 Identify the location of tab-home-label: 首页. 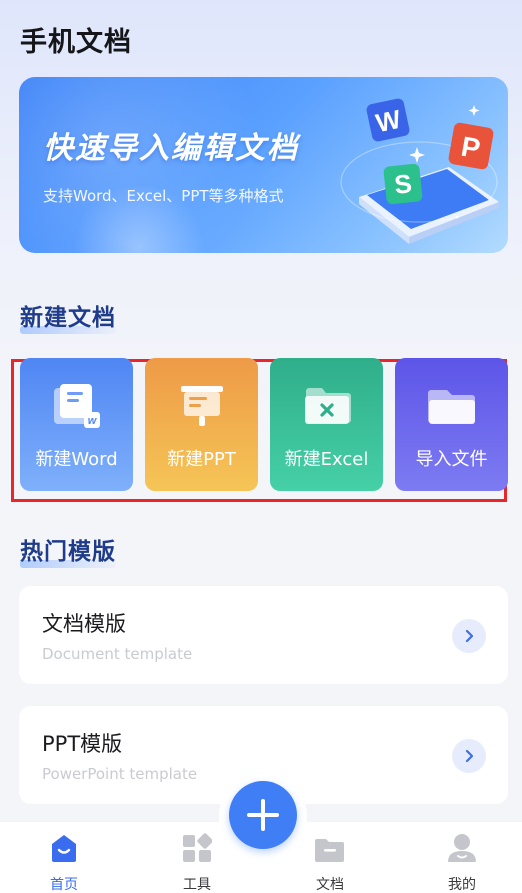
(64, 885).